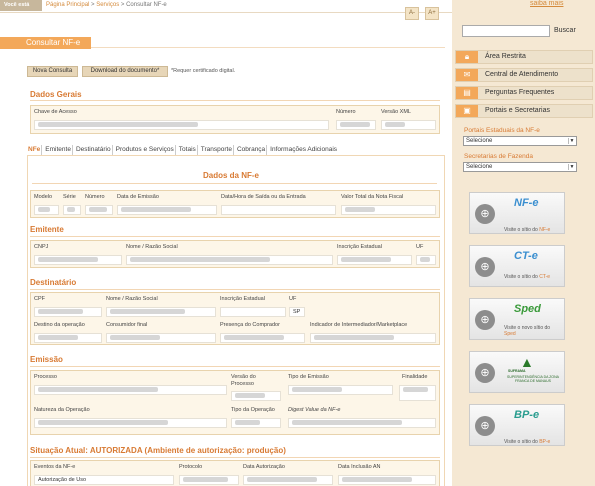 This screenshot has height=486, width=595. Describe the element at coordinates (67, 5) in the screenshot. I see `breadcrumb-home-link: Página Principal` at that location.